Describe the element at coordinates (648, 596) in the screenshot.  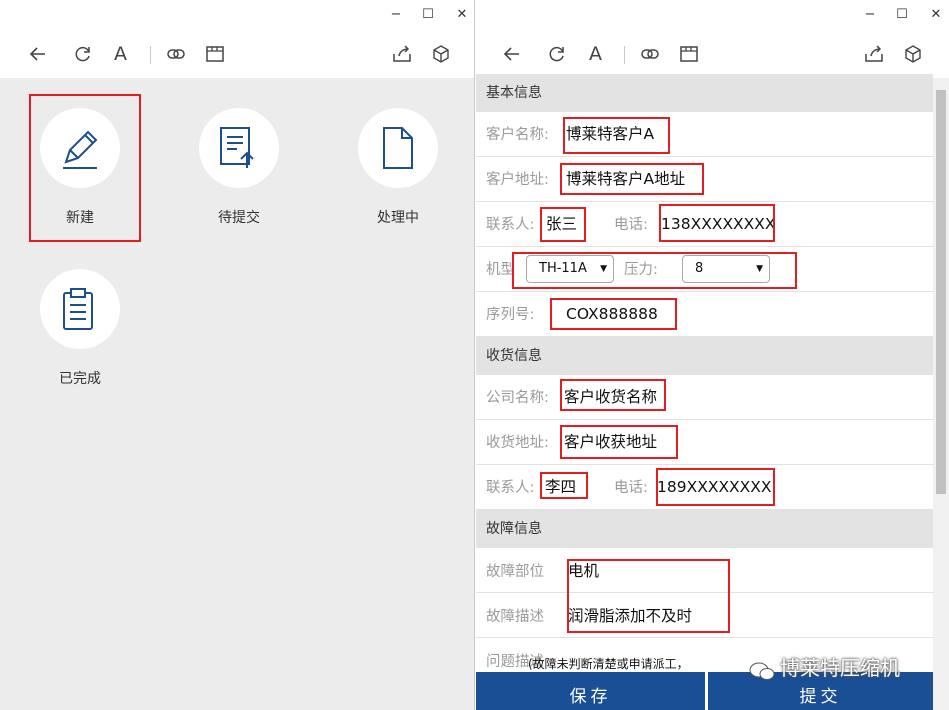
I see `highlight-fault` at that location.